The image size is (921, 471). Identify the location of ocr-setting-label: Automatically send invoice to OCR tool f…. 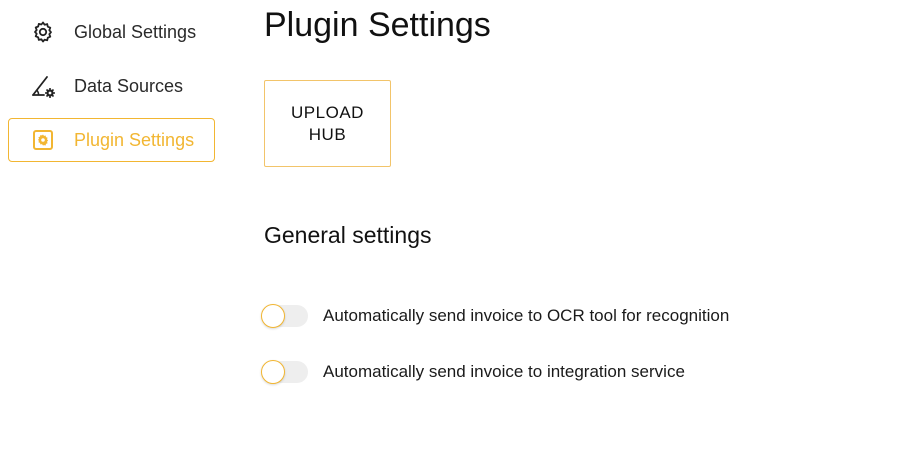
(526, 315).